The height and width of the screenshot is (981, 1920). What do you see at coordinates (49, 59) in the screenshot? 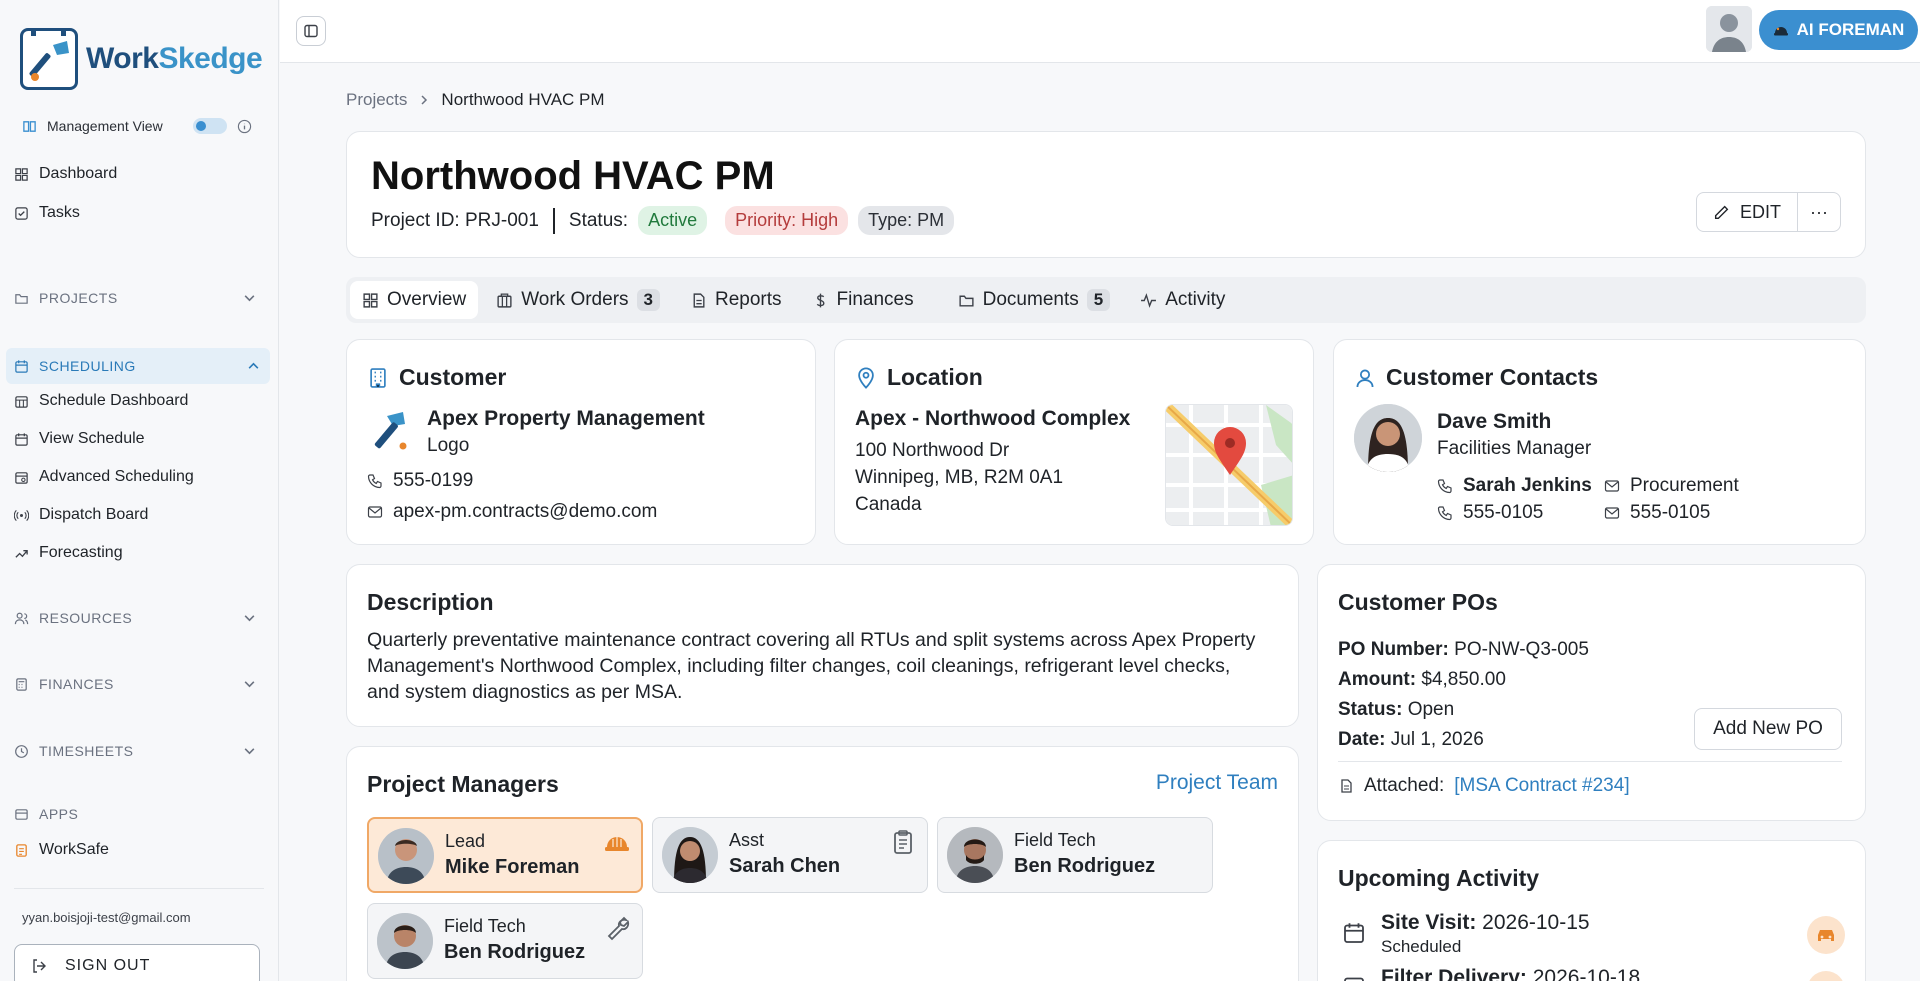
I see `logo-mark` at bounding box center [49, 59].